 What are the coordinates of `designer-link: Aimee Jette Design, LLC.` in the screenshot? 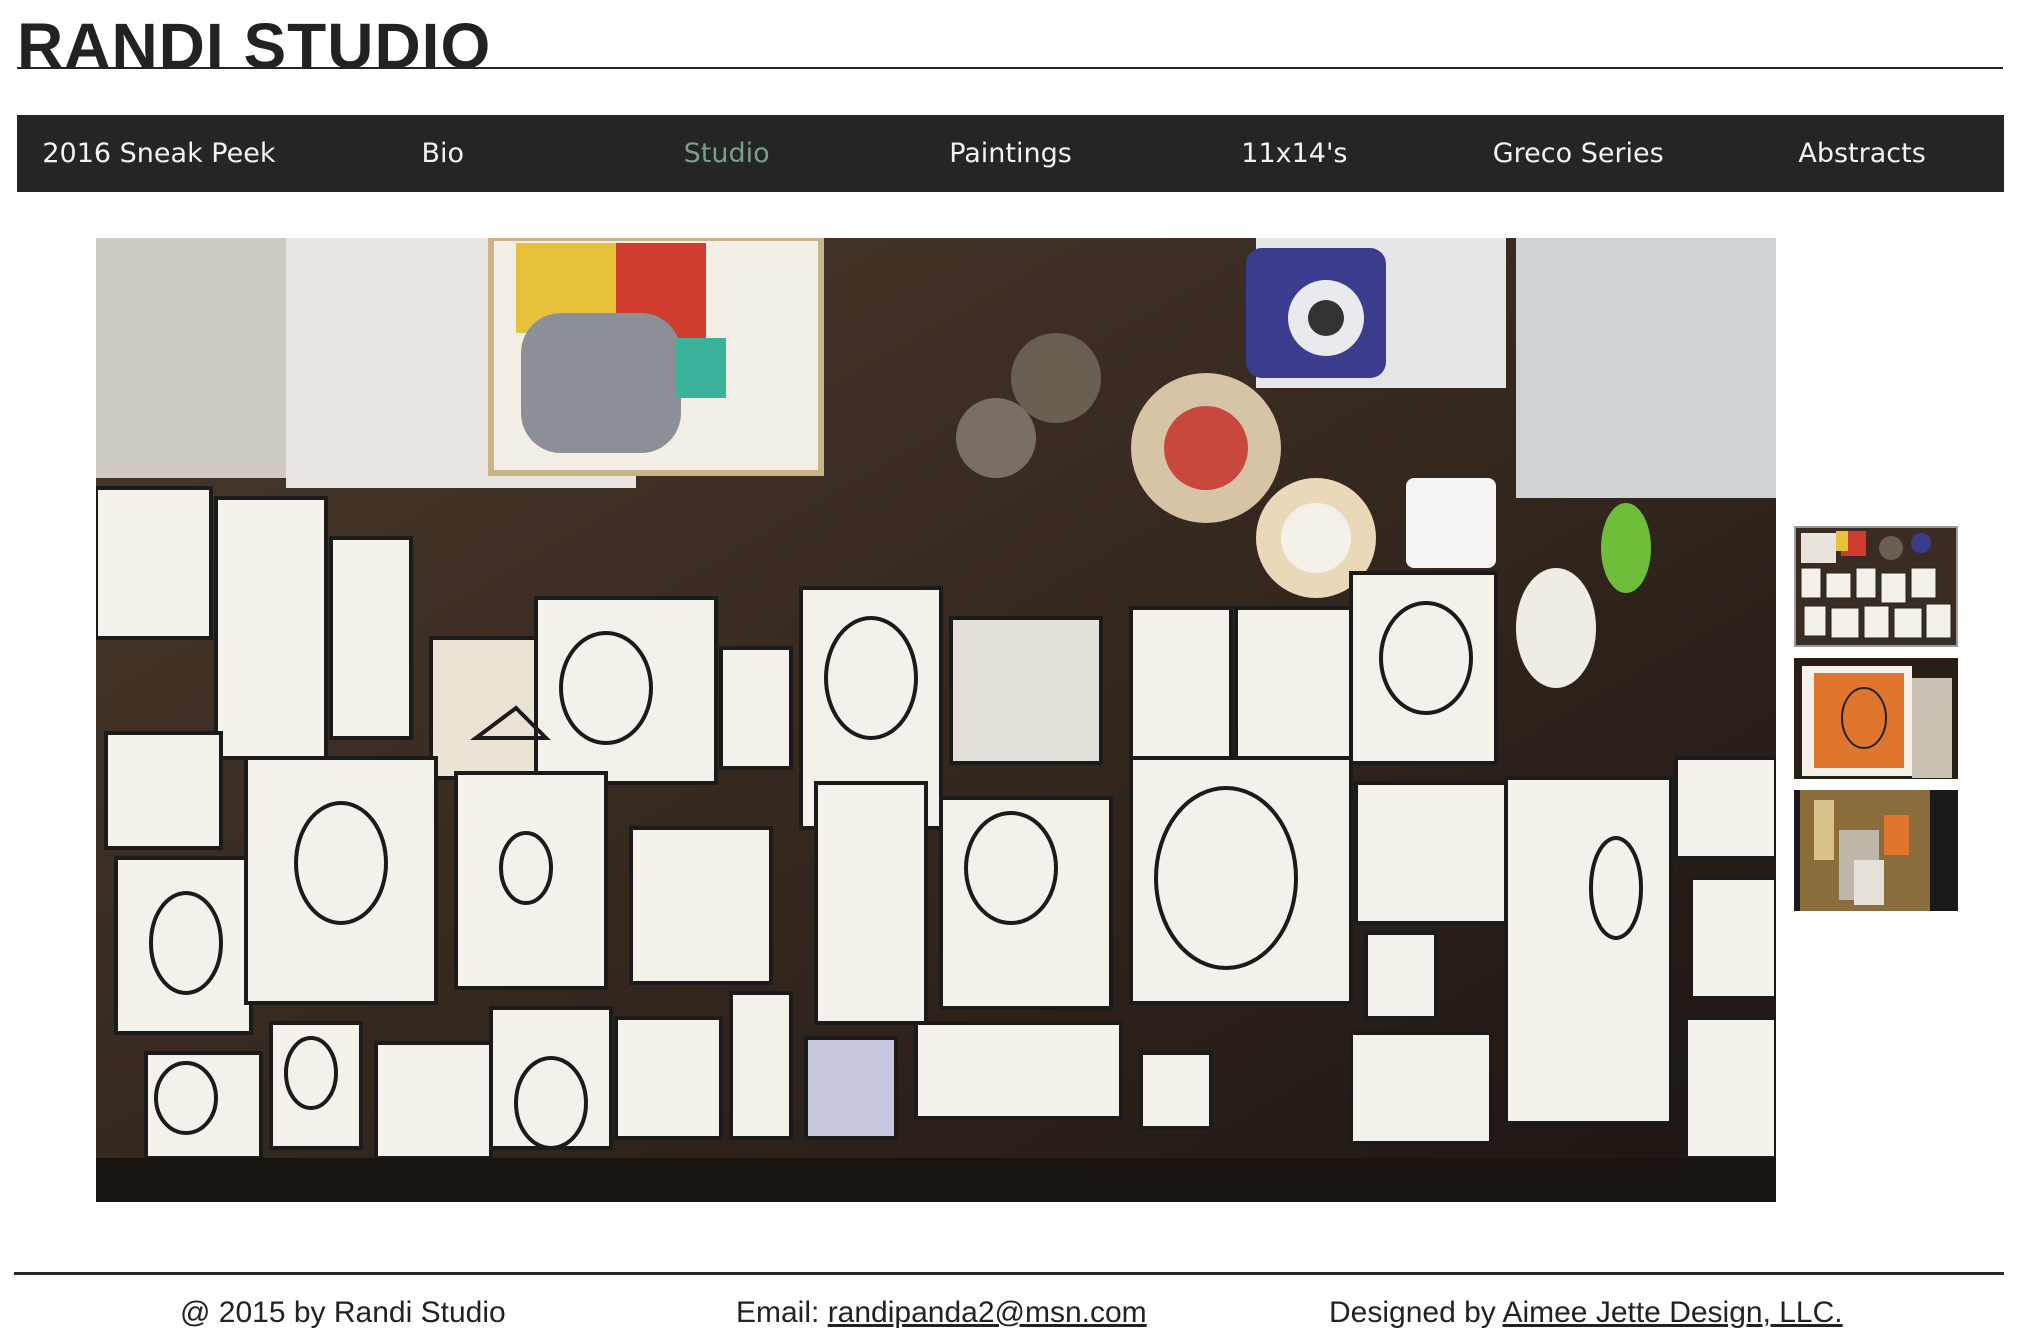 It's located at (1672, 1312).